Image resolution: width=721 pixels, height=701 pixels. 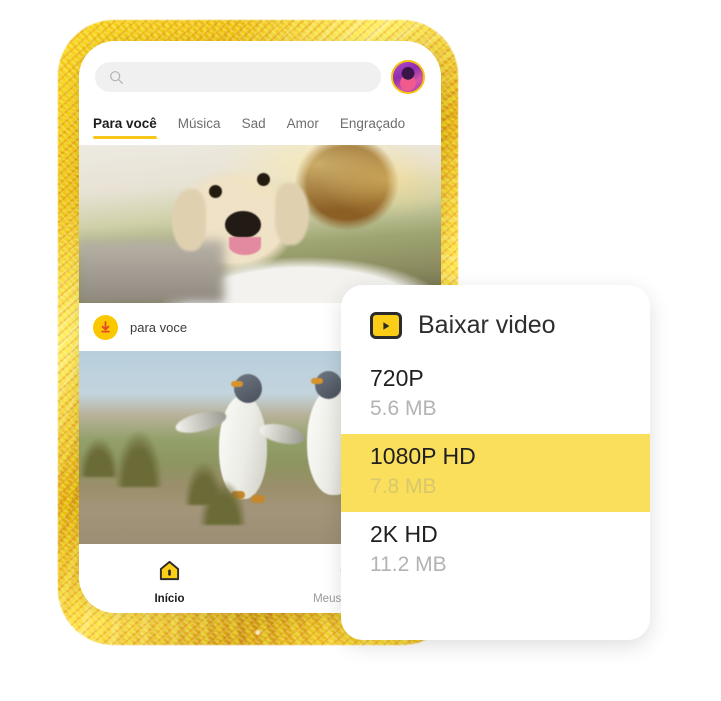 I want to click on search-row, so click(x=260, y=77).